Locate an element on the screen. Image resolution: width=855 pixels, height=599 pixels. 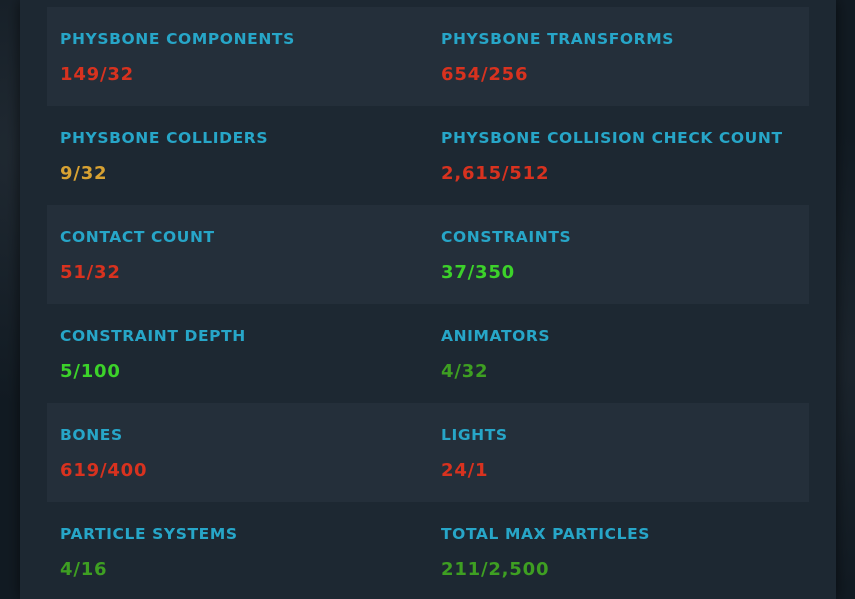
stats-row: CONSTRAINT DEPTH 5/100 ANIMATORS 4/32 is located at coordinates (428, 353).